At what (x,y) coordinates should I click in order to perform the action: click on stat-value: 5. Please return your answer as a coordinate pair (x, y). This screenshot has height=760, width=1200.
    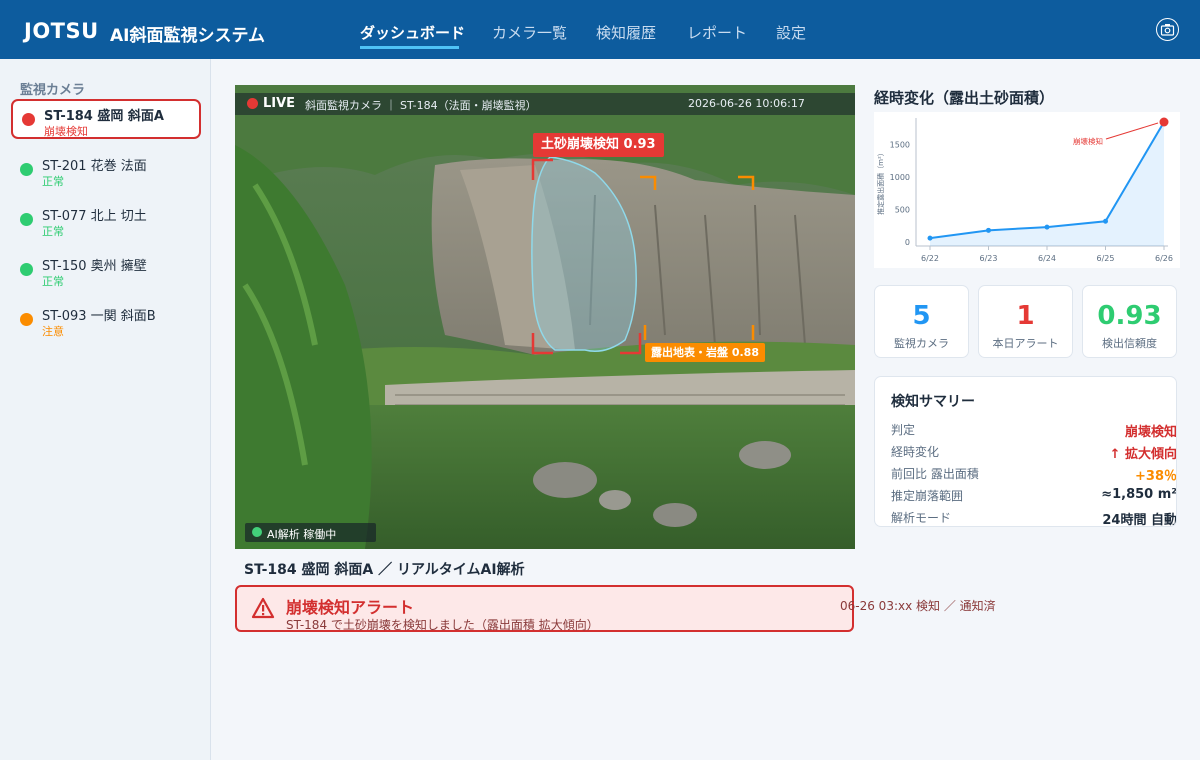
    Looking at the image, I should click on (921, 316).